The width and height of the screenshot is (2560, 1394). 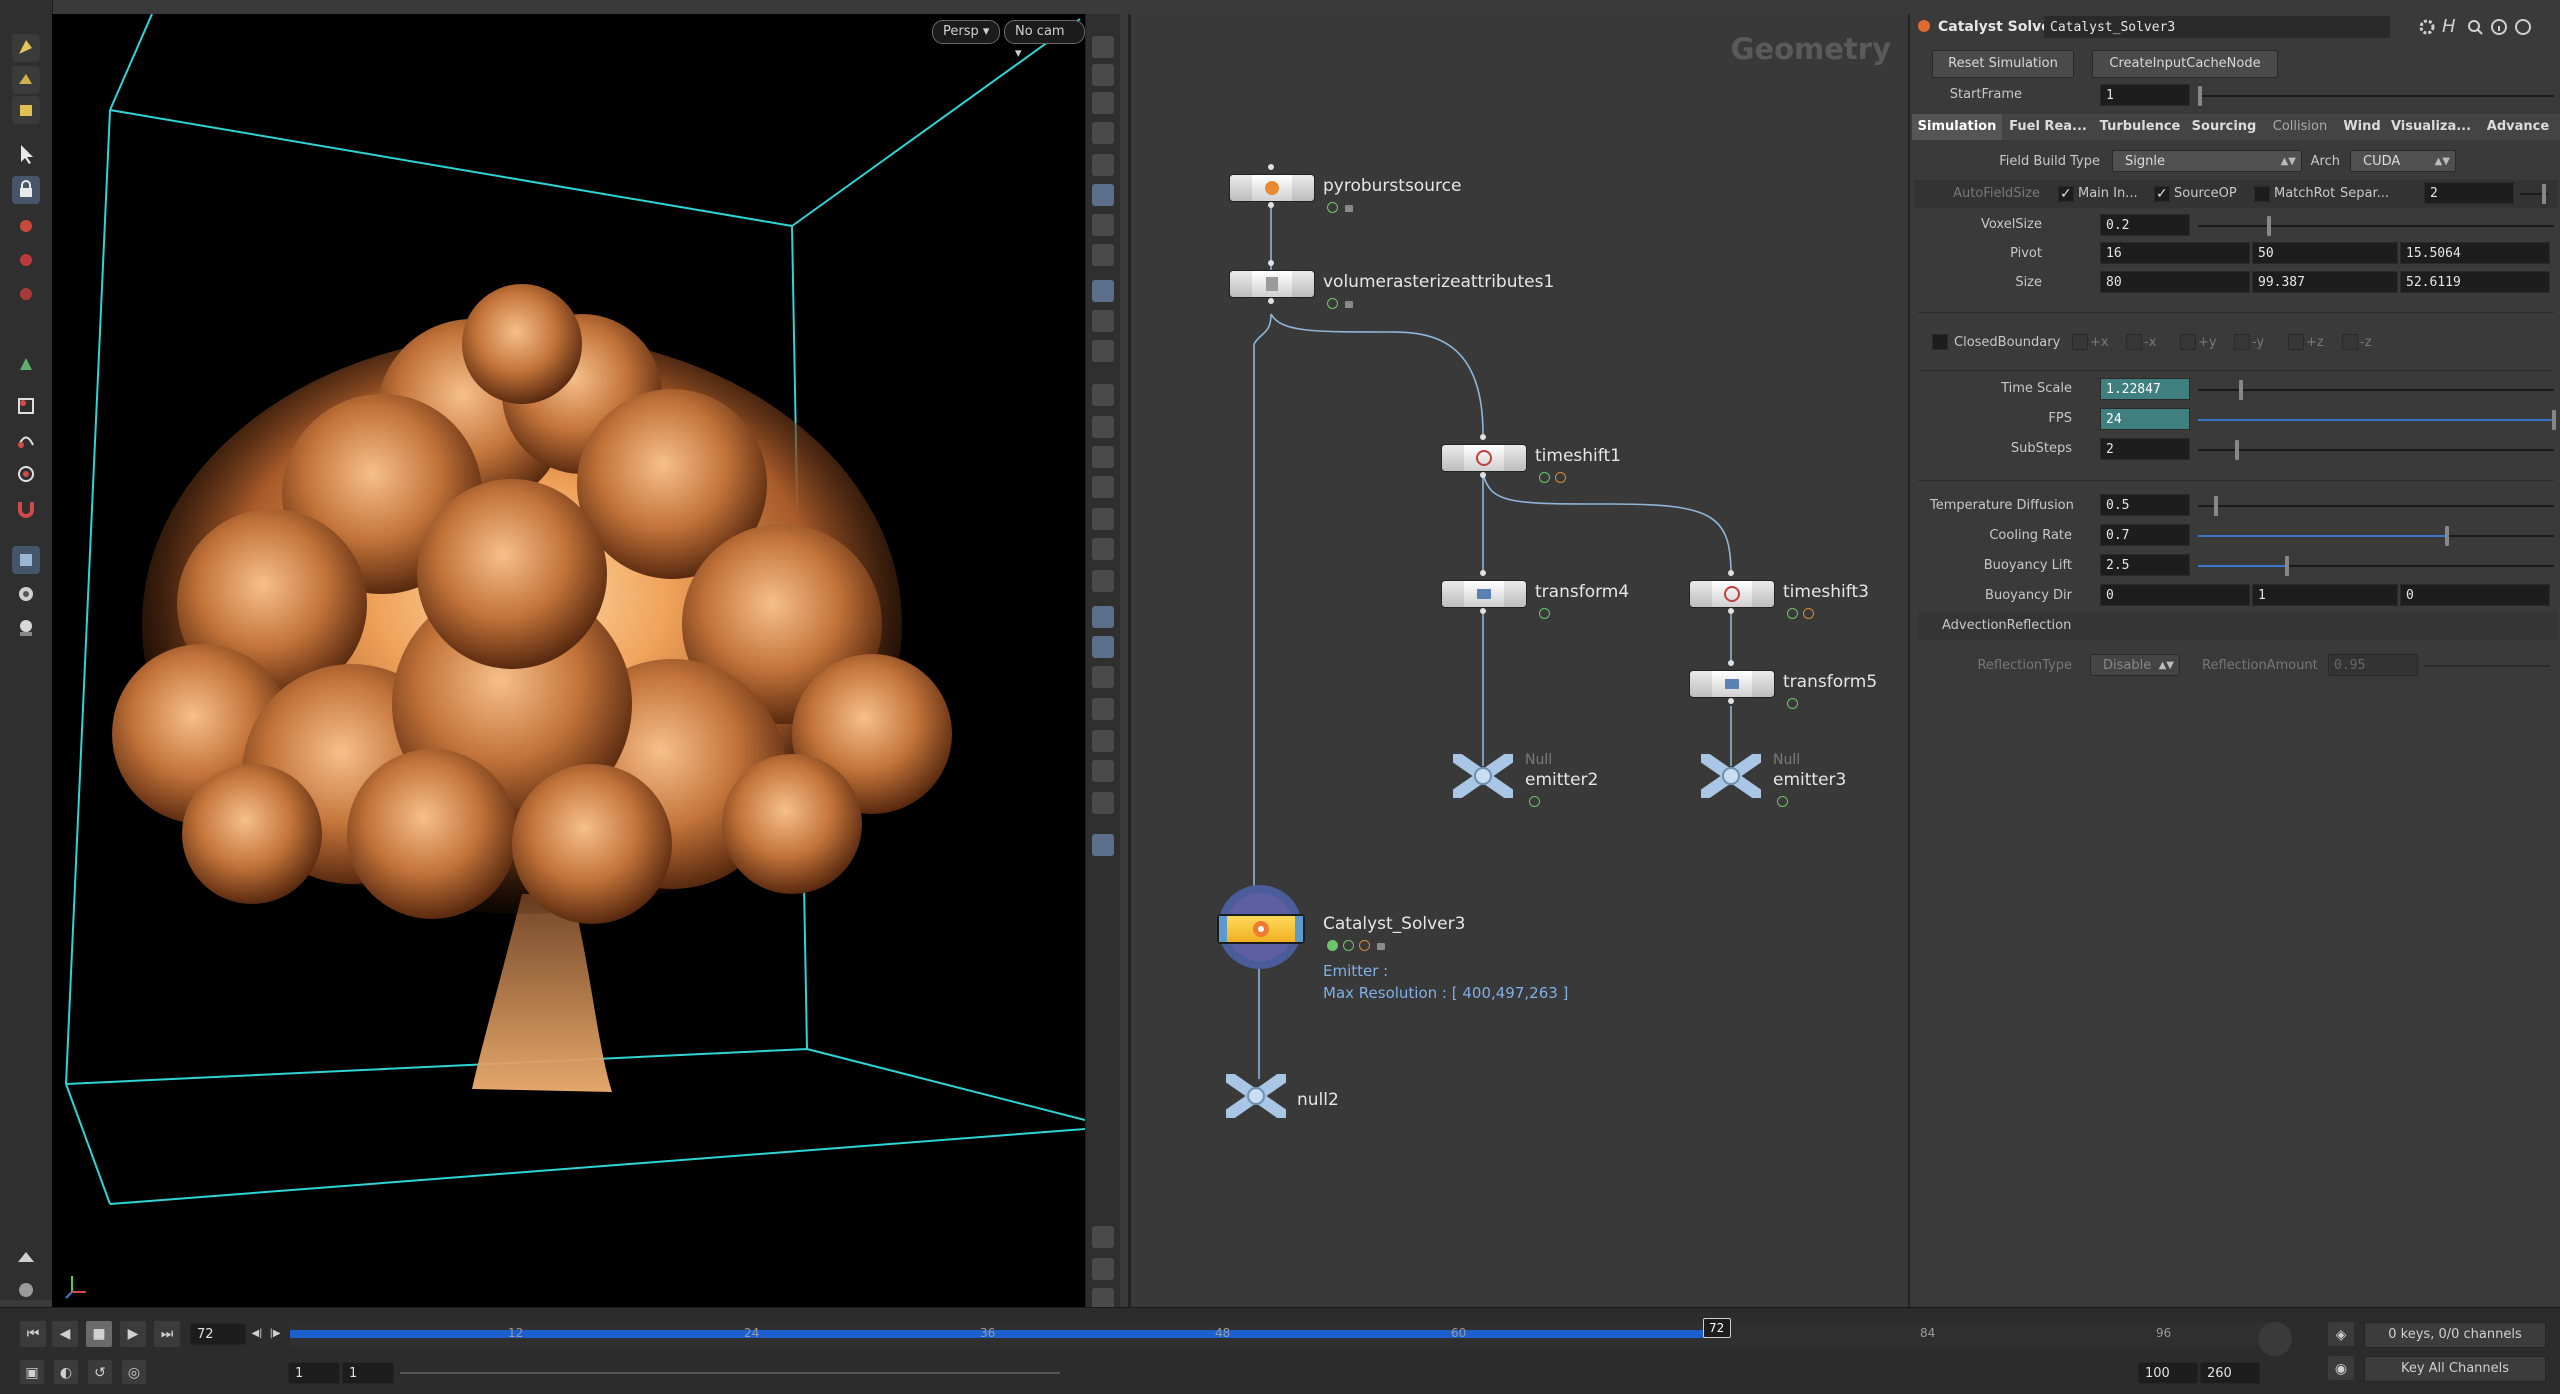 I want to click on normal-display-icon, so click(x=1103, y=351).